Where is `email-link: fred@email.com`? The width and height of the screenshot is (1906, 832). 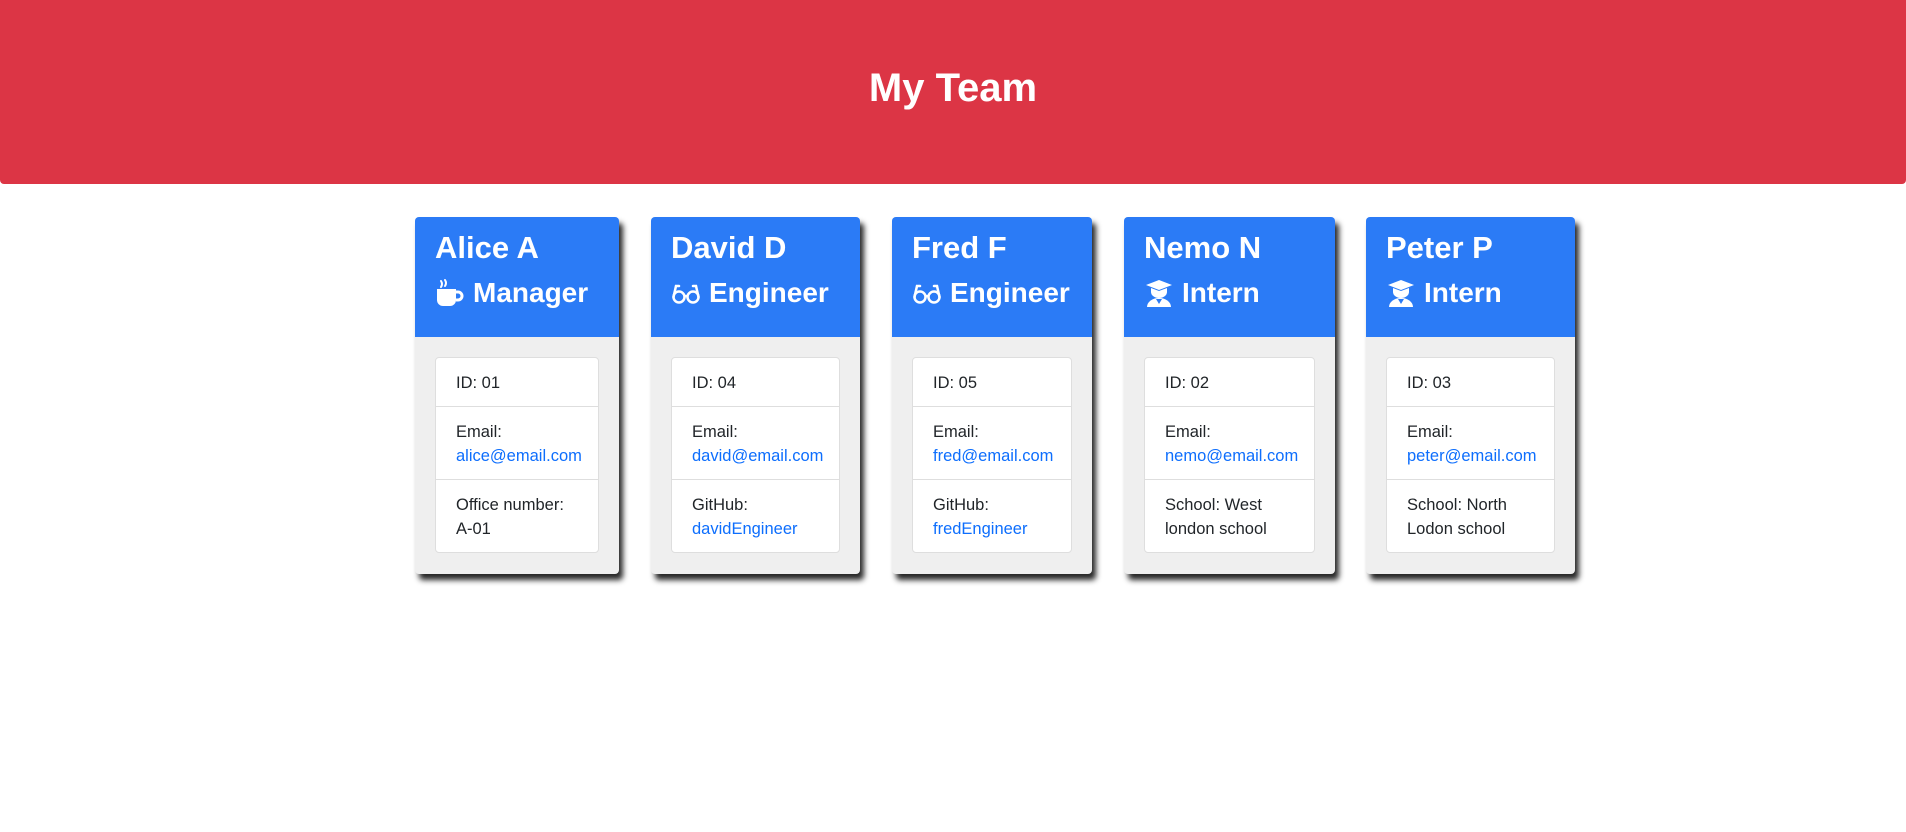 email-link: fred@email.com is located at coordinates (993, 456).